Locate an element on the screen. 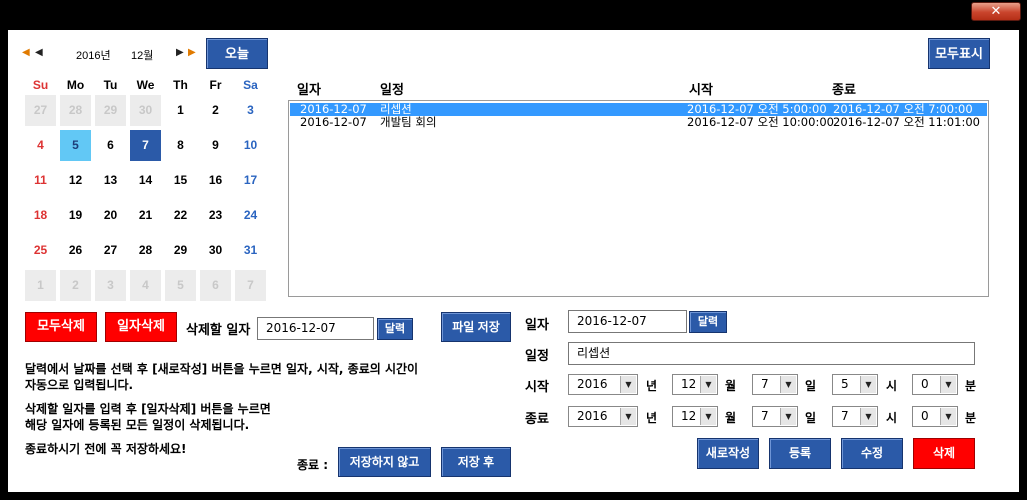 The height and width of the screenshot is (500, 1027). close-button: ✕ is located at coordinates (996, 11).